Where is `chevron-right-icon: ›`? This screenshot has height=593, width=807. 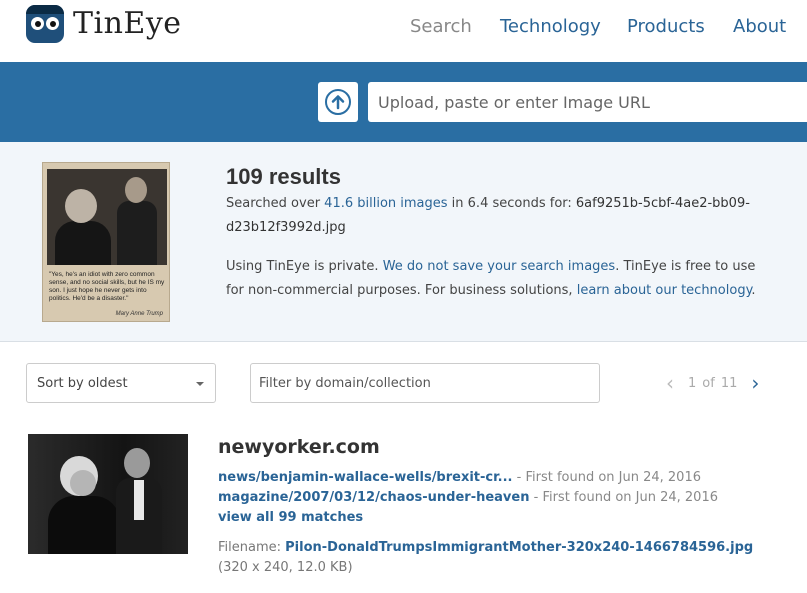
chevron-right-icon: › is located at coordinates (755, 383).